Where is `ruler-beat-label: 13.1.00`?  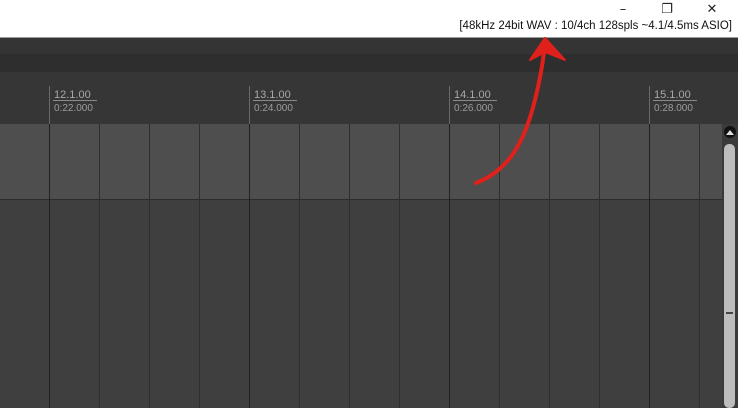 ruler-beat-label: 13.1.00 is located at coordinates (272, 95).